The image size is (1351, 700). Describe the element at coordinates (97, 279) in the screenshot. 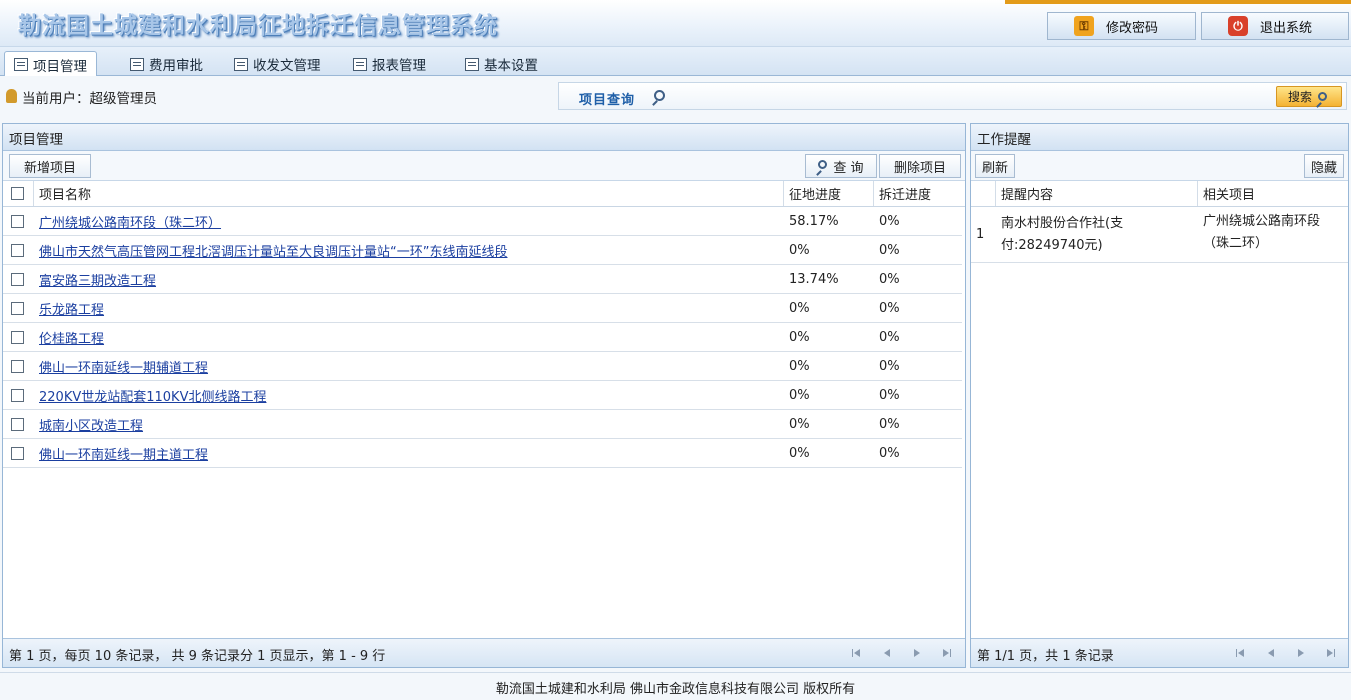

I see `project-link: 富安路三期改造工程` at that location.